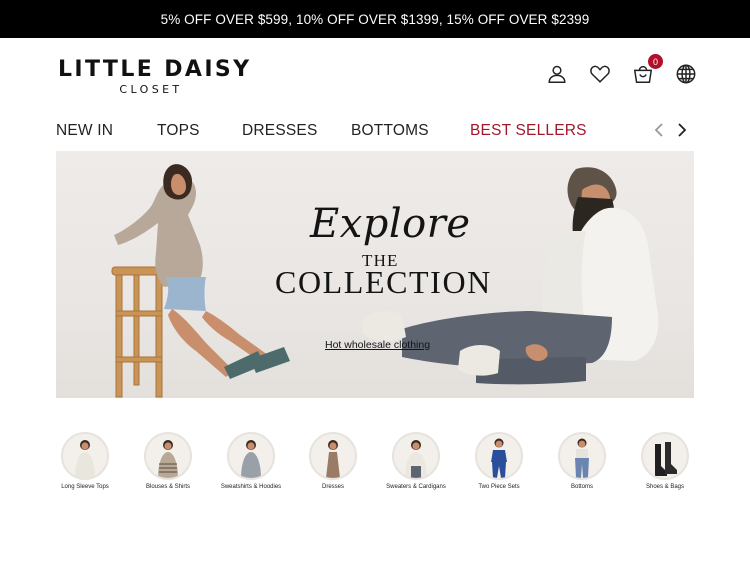  What do you see at coordinates (279, 131) in the screenshot?
I see `nav-dresses: DRESSES` at bounding box center [279, 131].